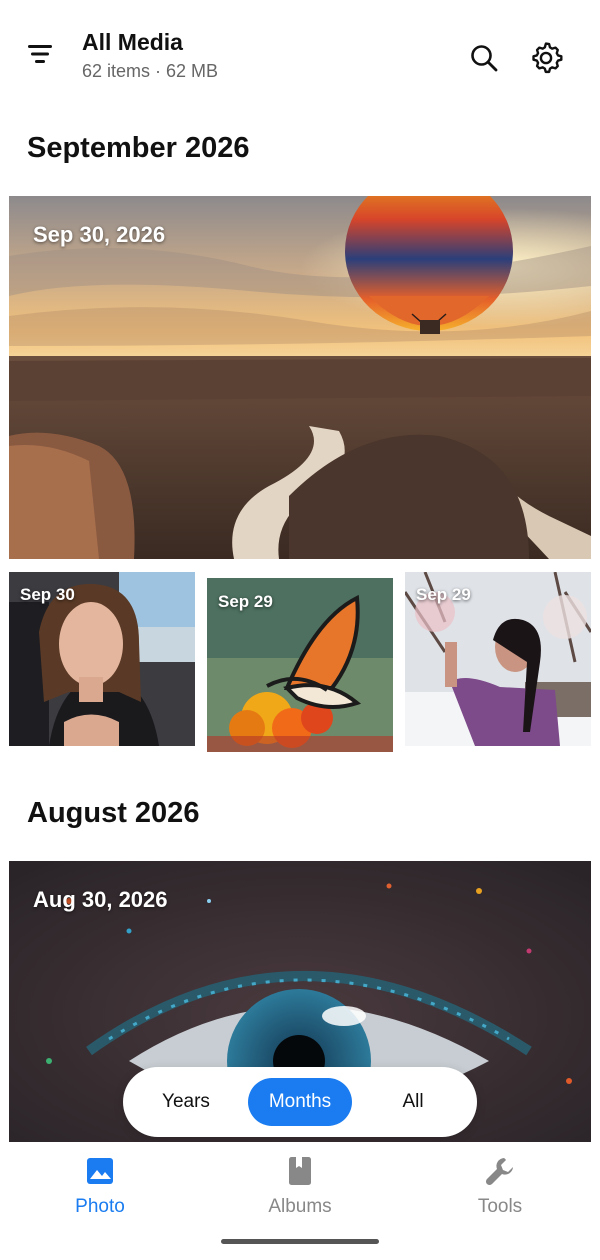  I want to click on media-summary: 62 items · 62 MB, so click(150, 71).